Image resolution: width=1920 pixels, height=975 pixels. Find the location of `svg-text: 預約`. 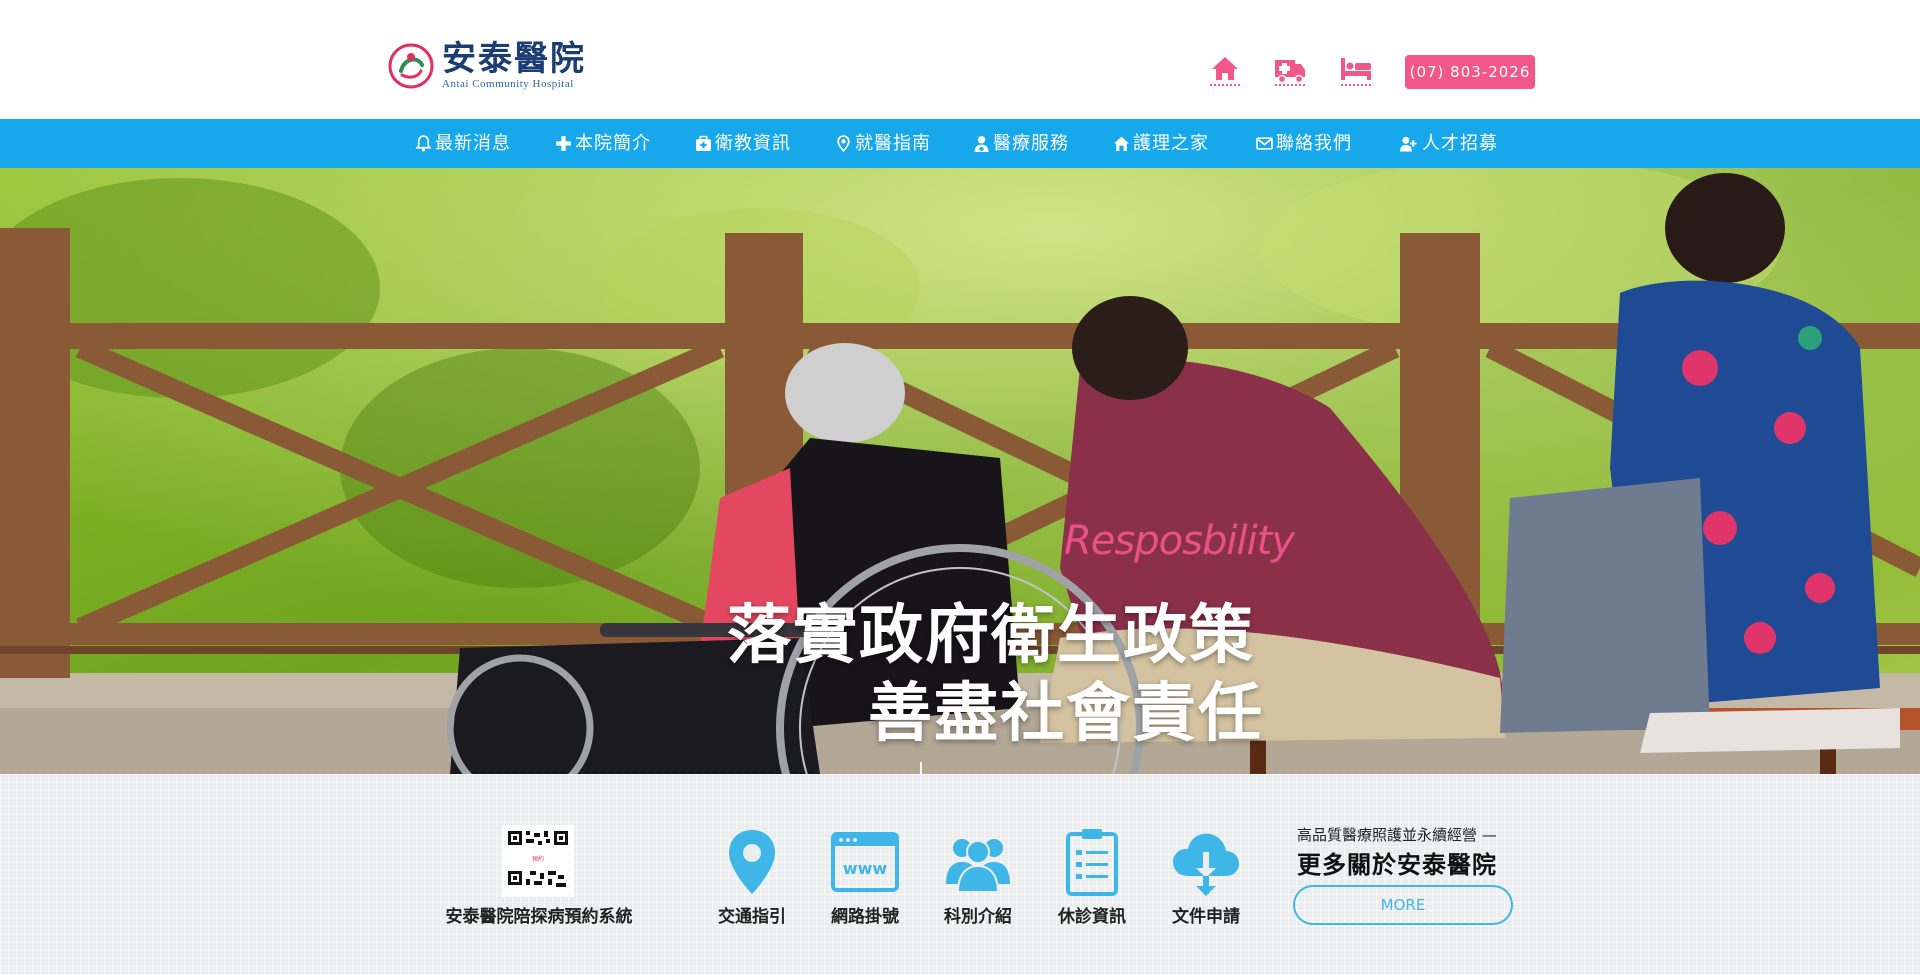

svg-text: 預約 is located at coordinates (538, 859).